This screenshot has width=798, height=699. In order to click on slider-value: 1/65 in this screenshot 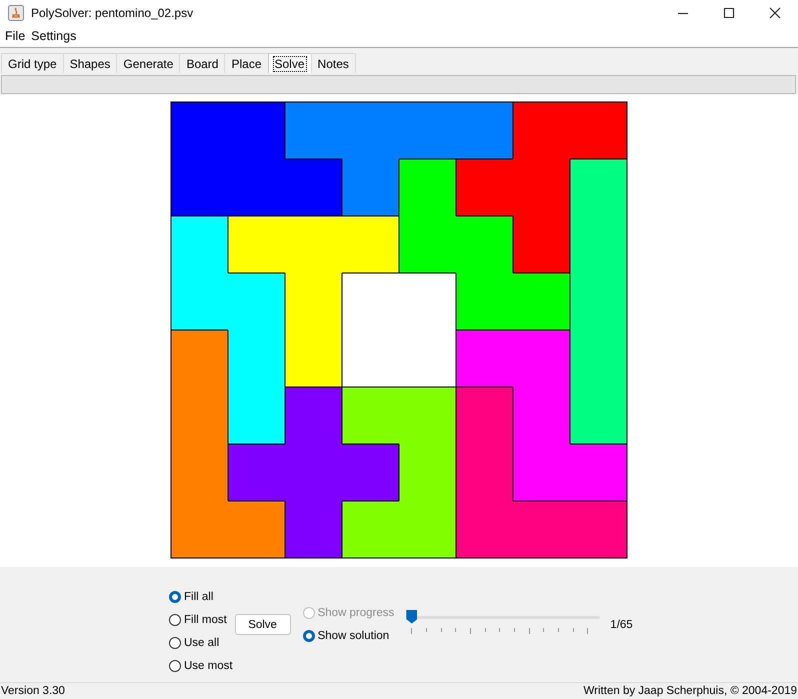, I will do `click(621, 624)`.